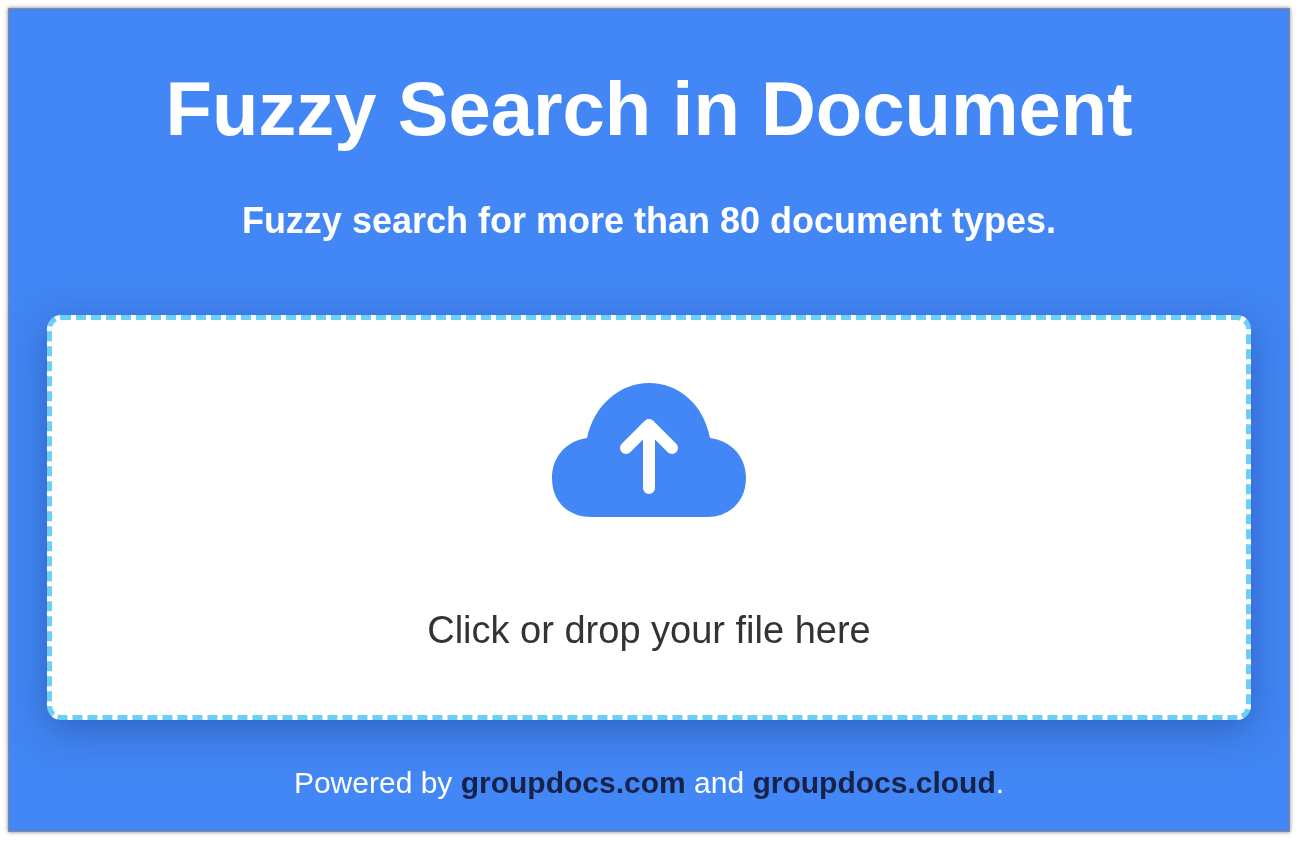 This screenshot has height=842, width=1300. I want to click on page-subtitle: Fuzzy search for more than 80 document types., so click(649, 221).